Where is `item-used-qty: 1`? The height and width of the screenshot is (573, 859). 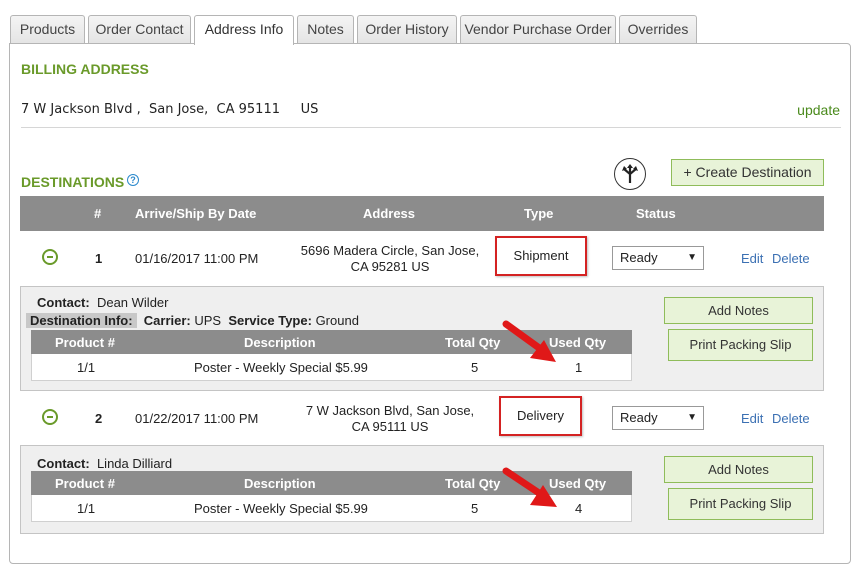 item-used-qty: 1 is located at coordinates (579, 367).